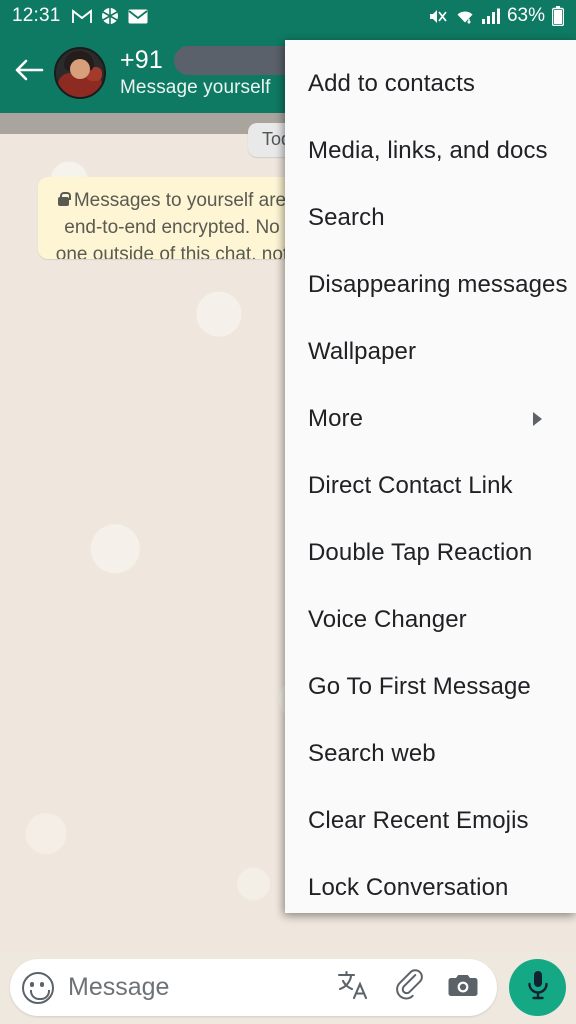  What do you see at coordinates (195, 87) in the screenshot?
I see `contact-subtitle: Message yourself` at bounding box center [195, 87].